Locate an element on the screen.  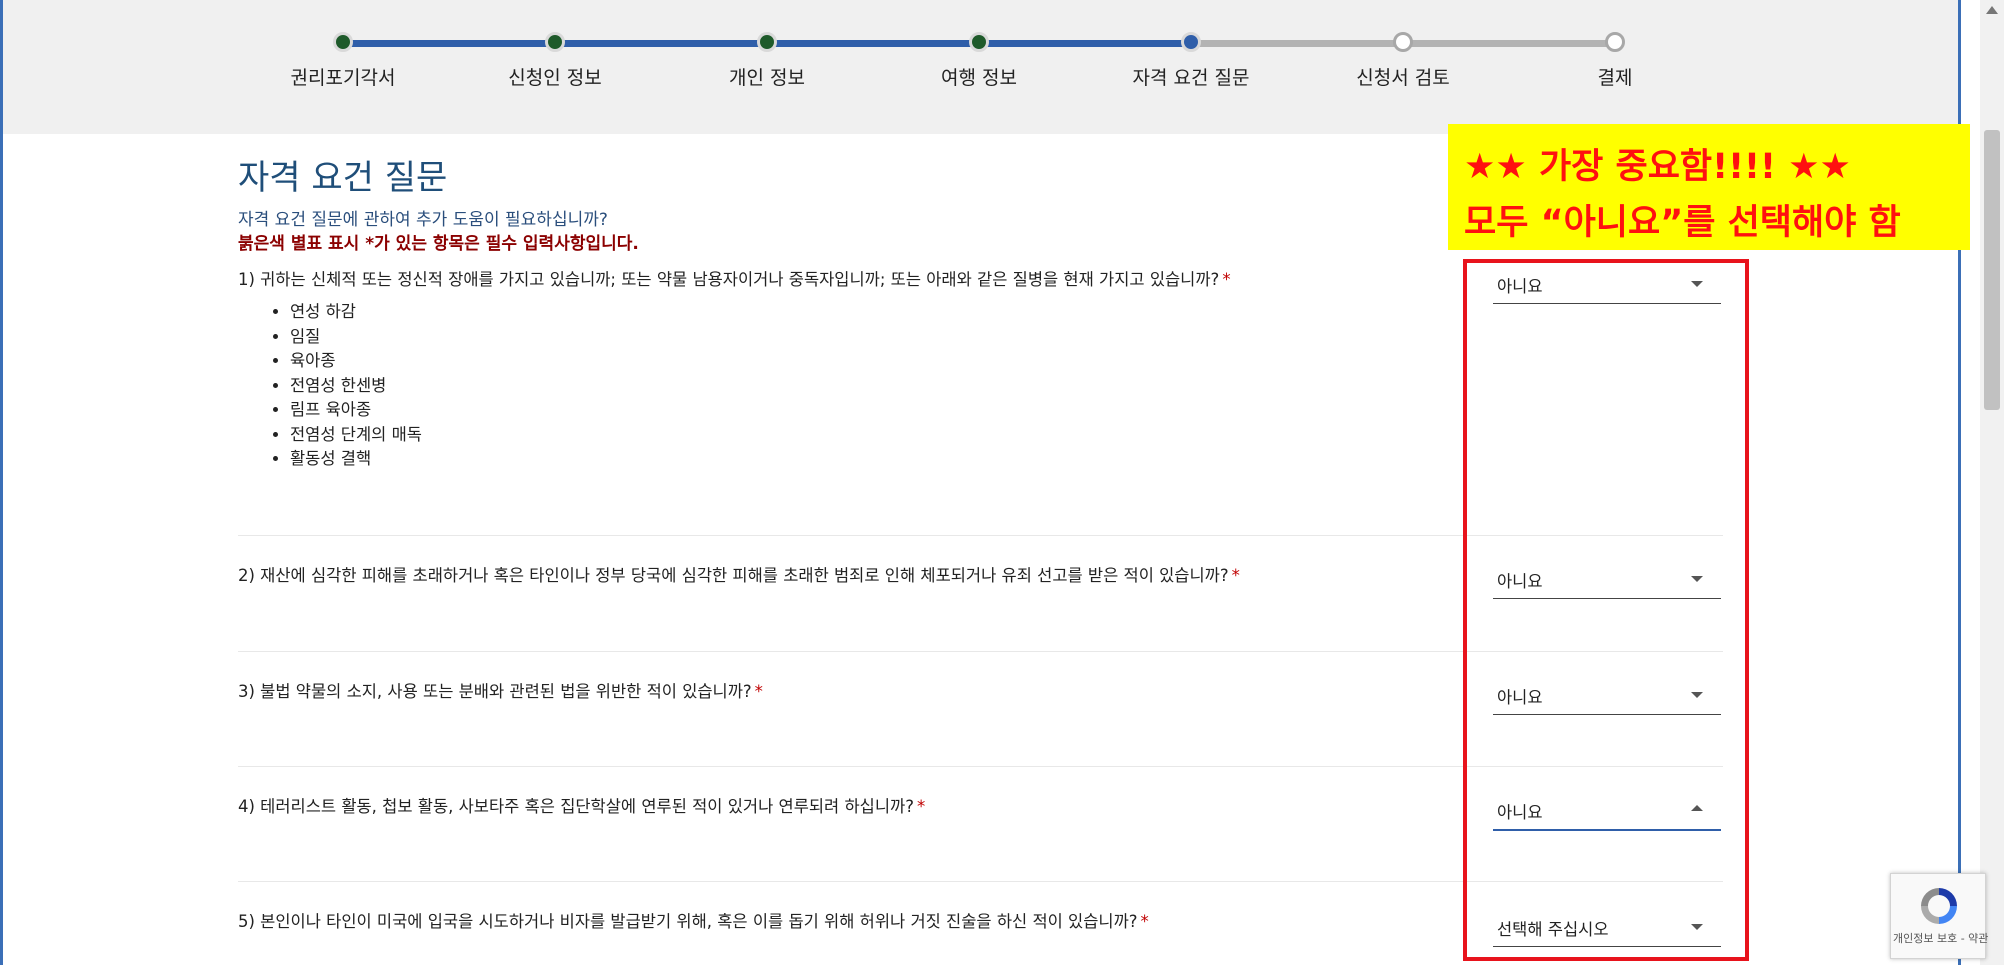
list-item: 림프 육아종 is located at coordinates (356, 410).